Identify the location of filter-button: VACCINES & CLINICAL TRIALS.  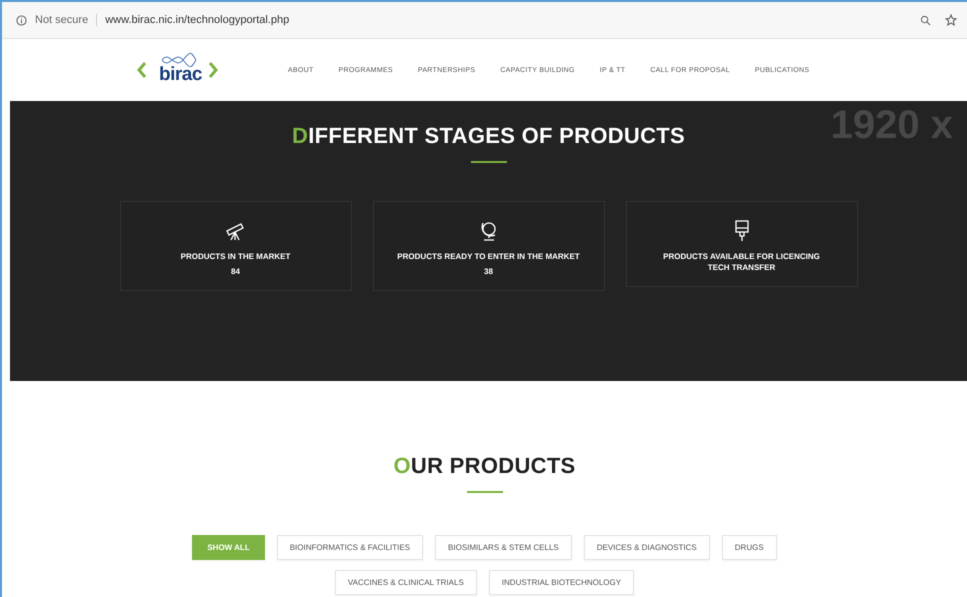
(405, 582).